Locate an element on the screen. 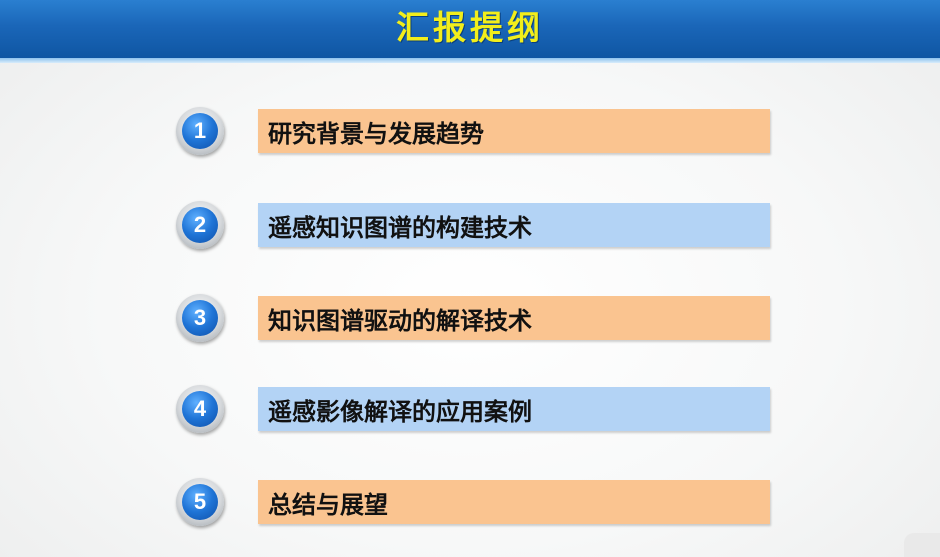 This screenshot has width=940, height=557. outline-item-label: 研究背景与发展趋势 is located at coordinates (376, 133).